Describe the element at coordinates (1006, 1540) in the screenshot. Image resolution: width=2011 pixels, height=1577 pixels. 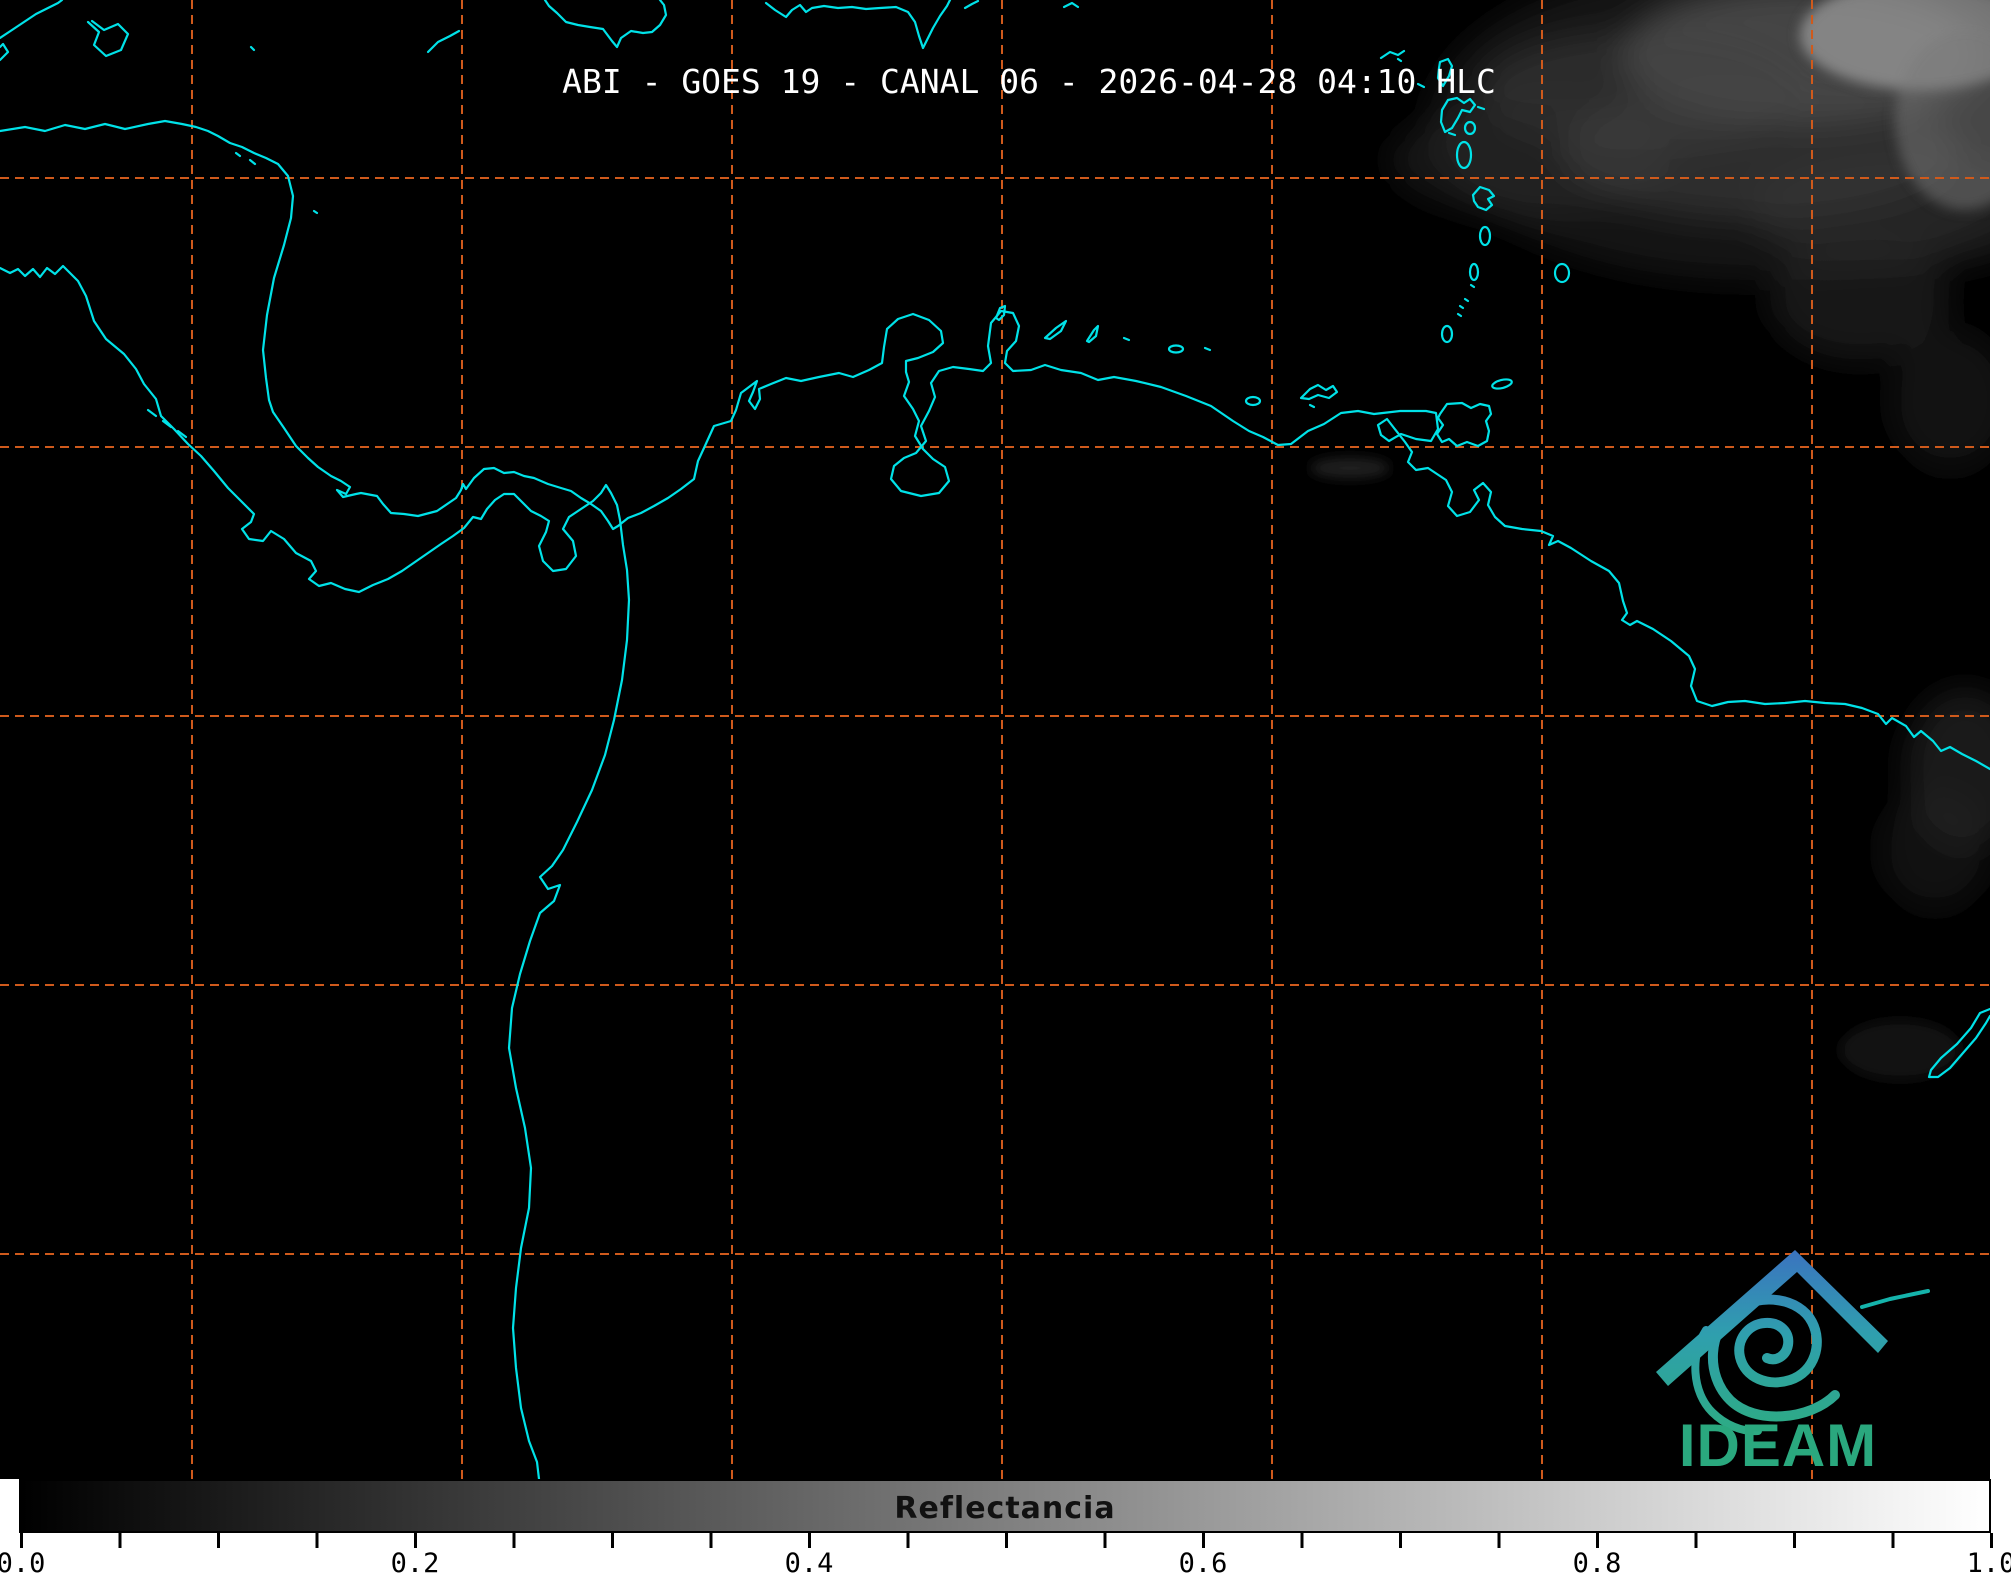
I see `colorbar-ticks` at that location.